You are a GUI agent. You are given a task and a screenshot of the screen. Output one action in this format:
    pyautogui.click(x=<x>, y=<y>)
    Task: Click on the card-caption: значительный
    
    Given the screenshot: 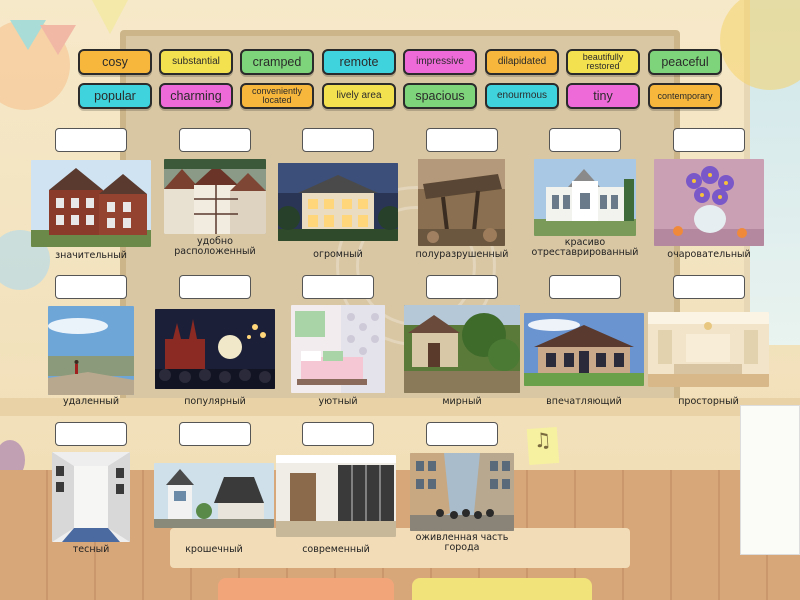 What is the action you would take?
    pyautogui.click(x=91, y=255)
    